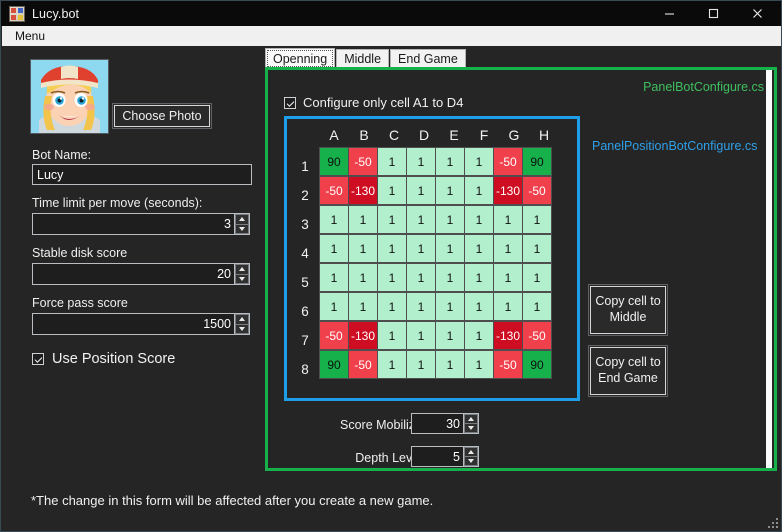 This screenshot has width=782, height=532. I want to click on avatar, so click(69, 96).